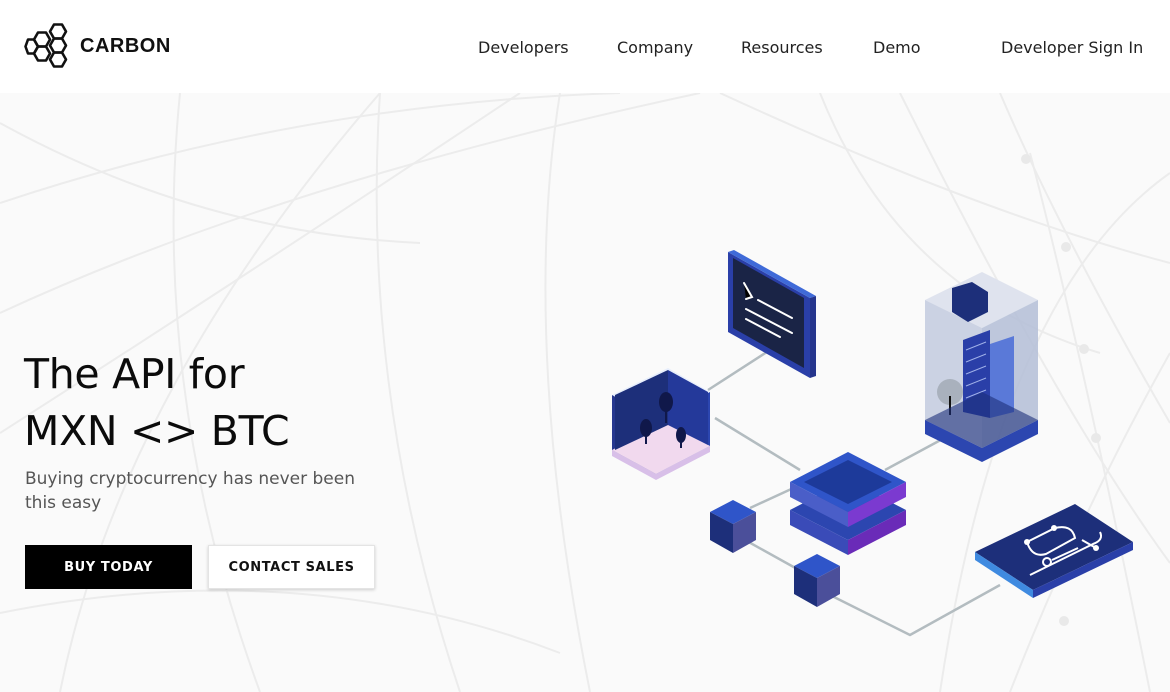  I want to click on brand-logo: CARBON, so click(97, 46).